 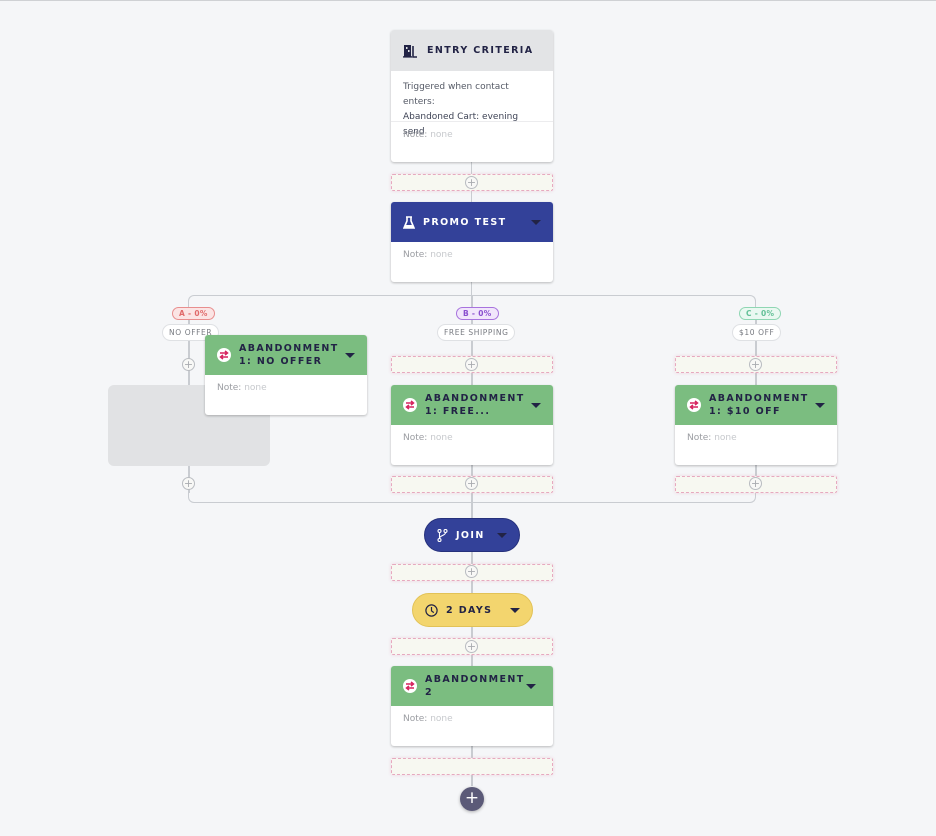 I want to click on branch-b-percent-badge: B - 0%, so click(x=477, y=313).